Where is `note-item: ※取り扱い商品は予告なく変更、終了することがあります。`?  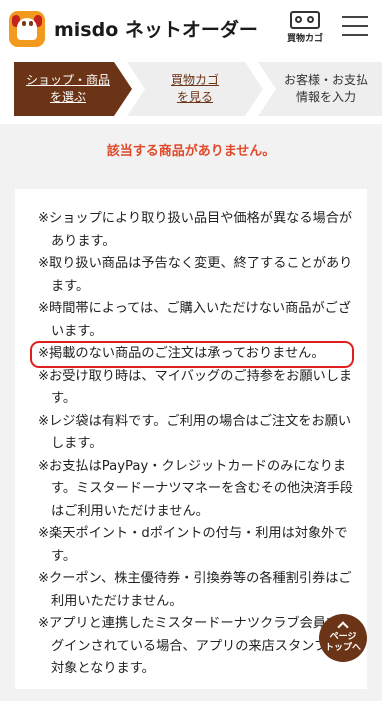 note-item: ※取り扱い商品は予告なく変更、終了することがあります。 is located at coordinates (195, 275).